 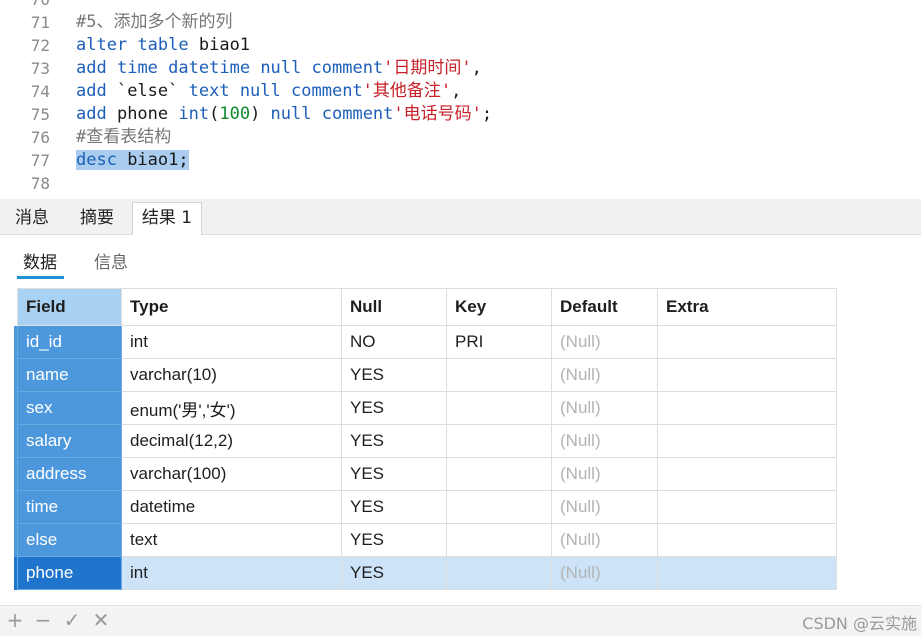 I want to click on cell-field: address, so click(x=69, y=474).